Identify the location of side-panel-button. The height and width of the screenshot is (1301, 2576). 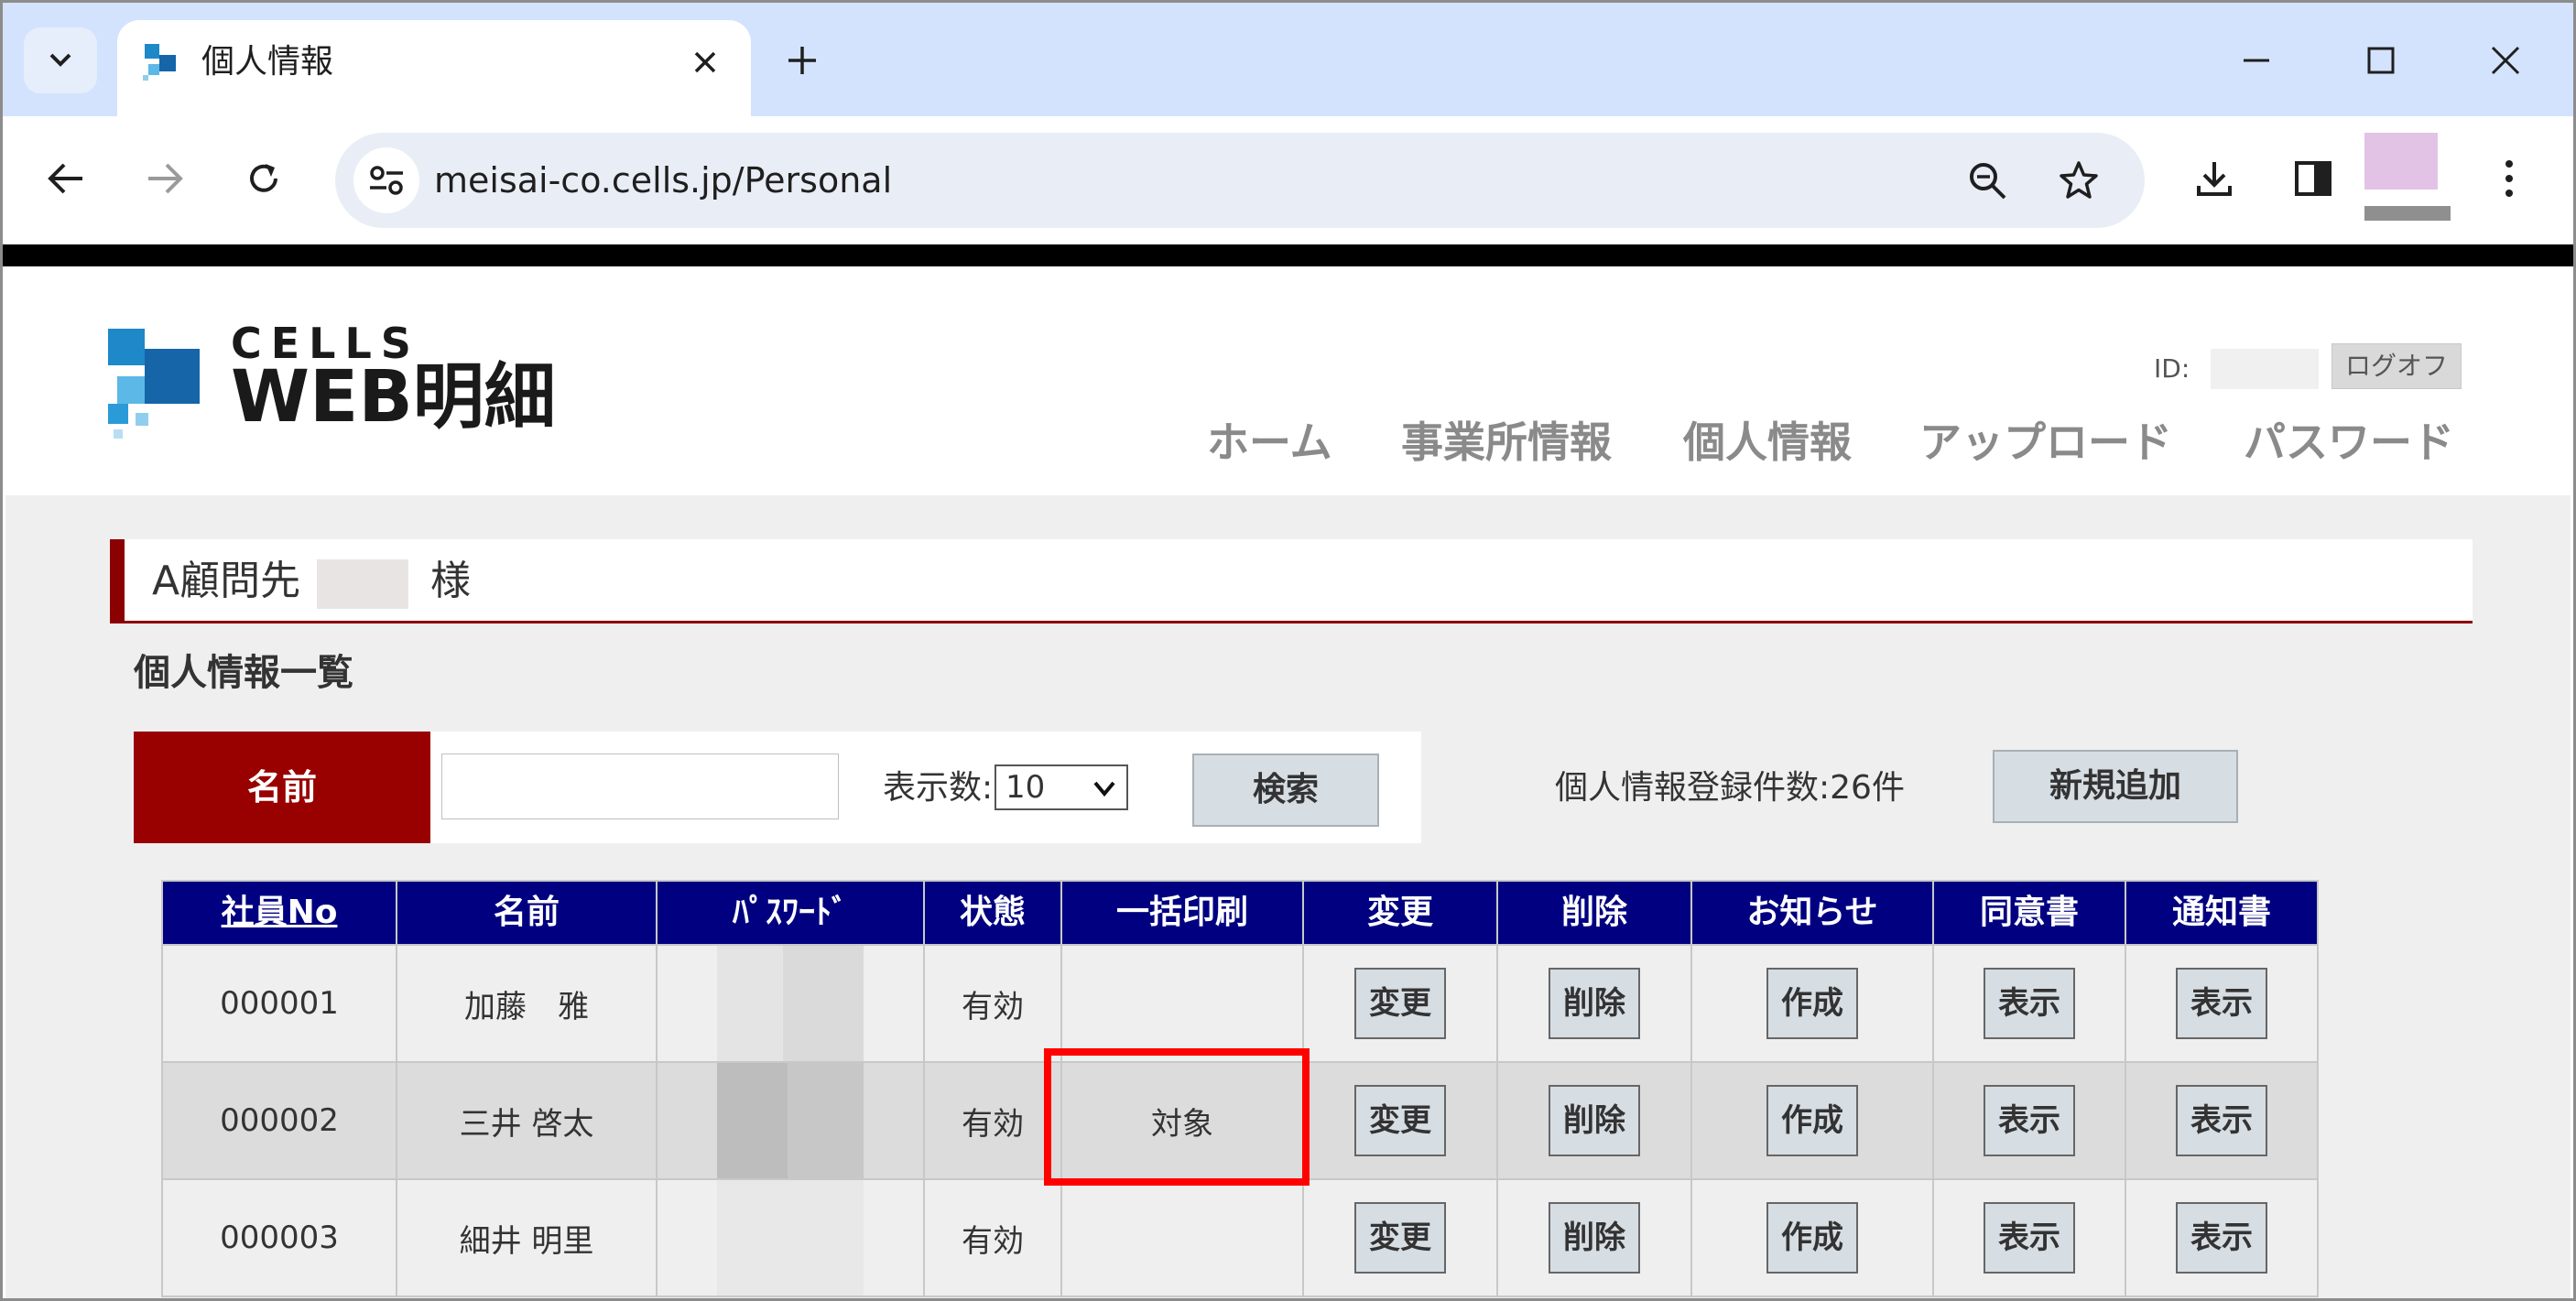
(2313, 178).